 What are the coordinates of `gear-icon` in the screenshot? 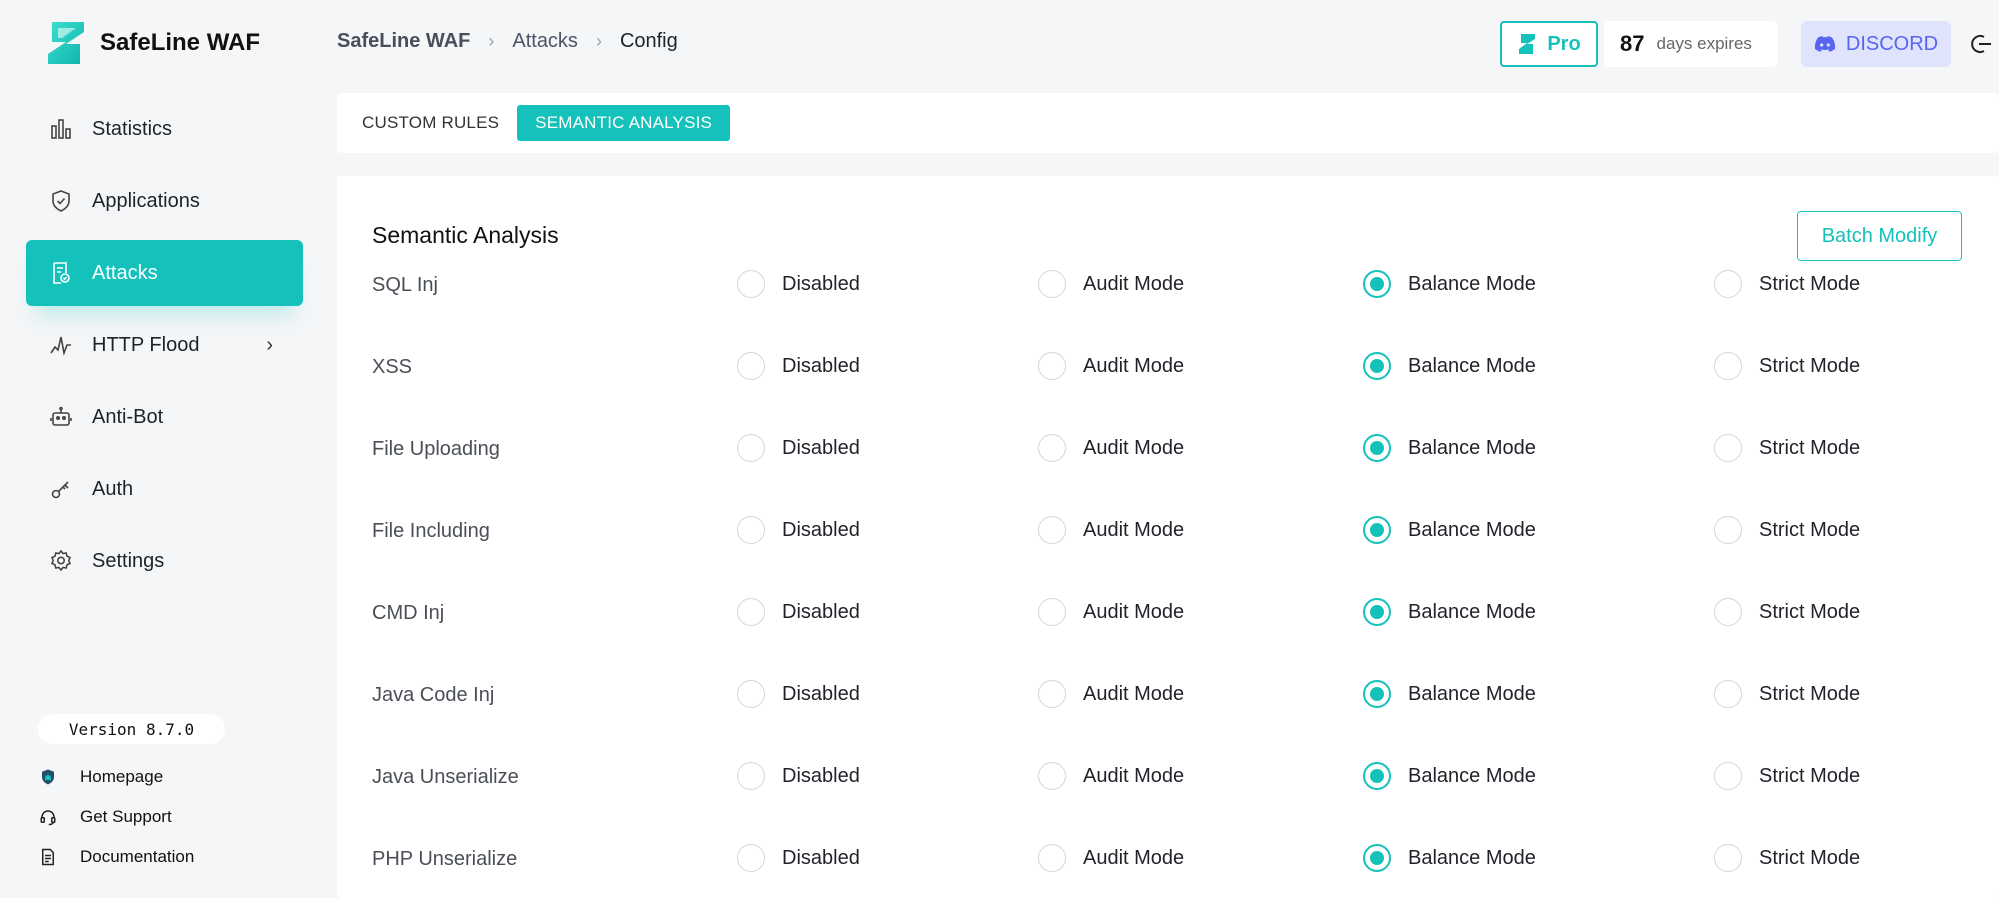 It's located at (61, 561).